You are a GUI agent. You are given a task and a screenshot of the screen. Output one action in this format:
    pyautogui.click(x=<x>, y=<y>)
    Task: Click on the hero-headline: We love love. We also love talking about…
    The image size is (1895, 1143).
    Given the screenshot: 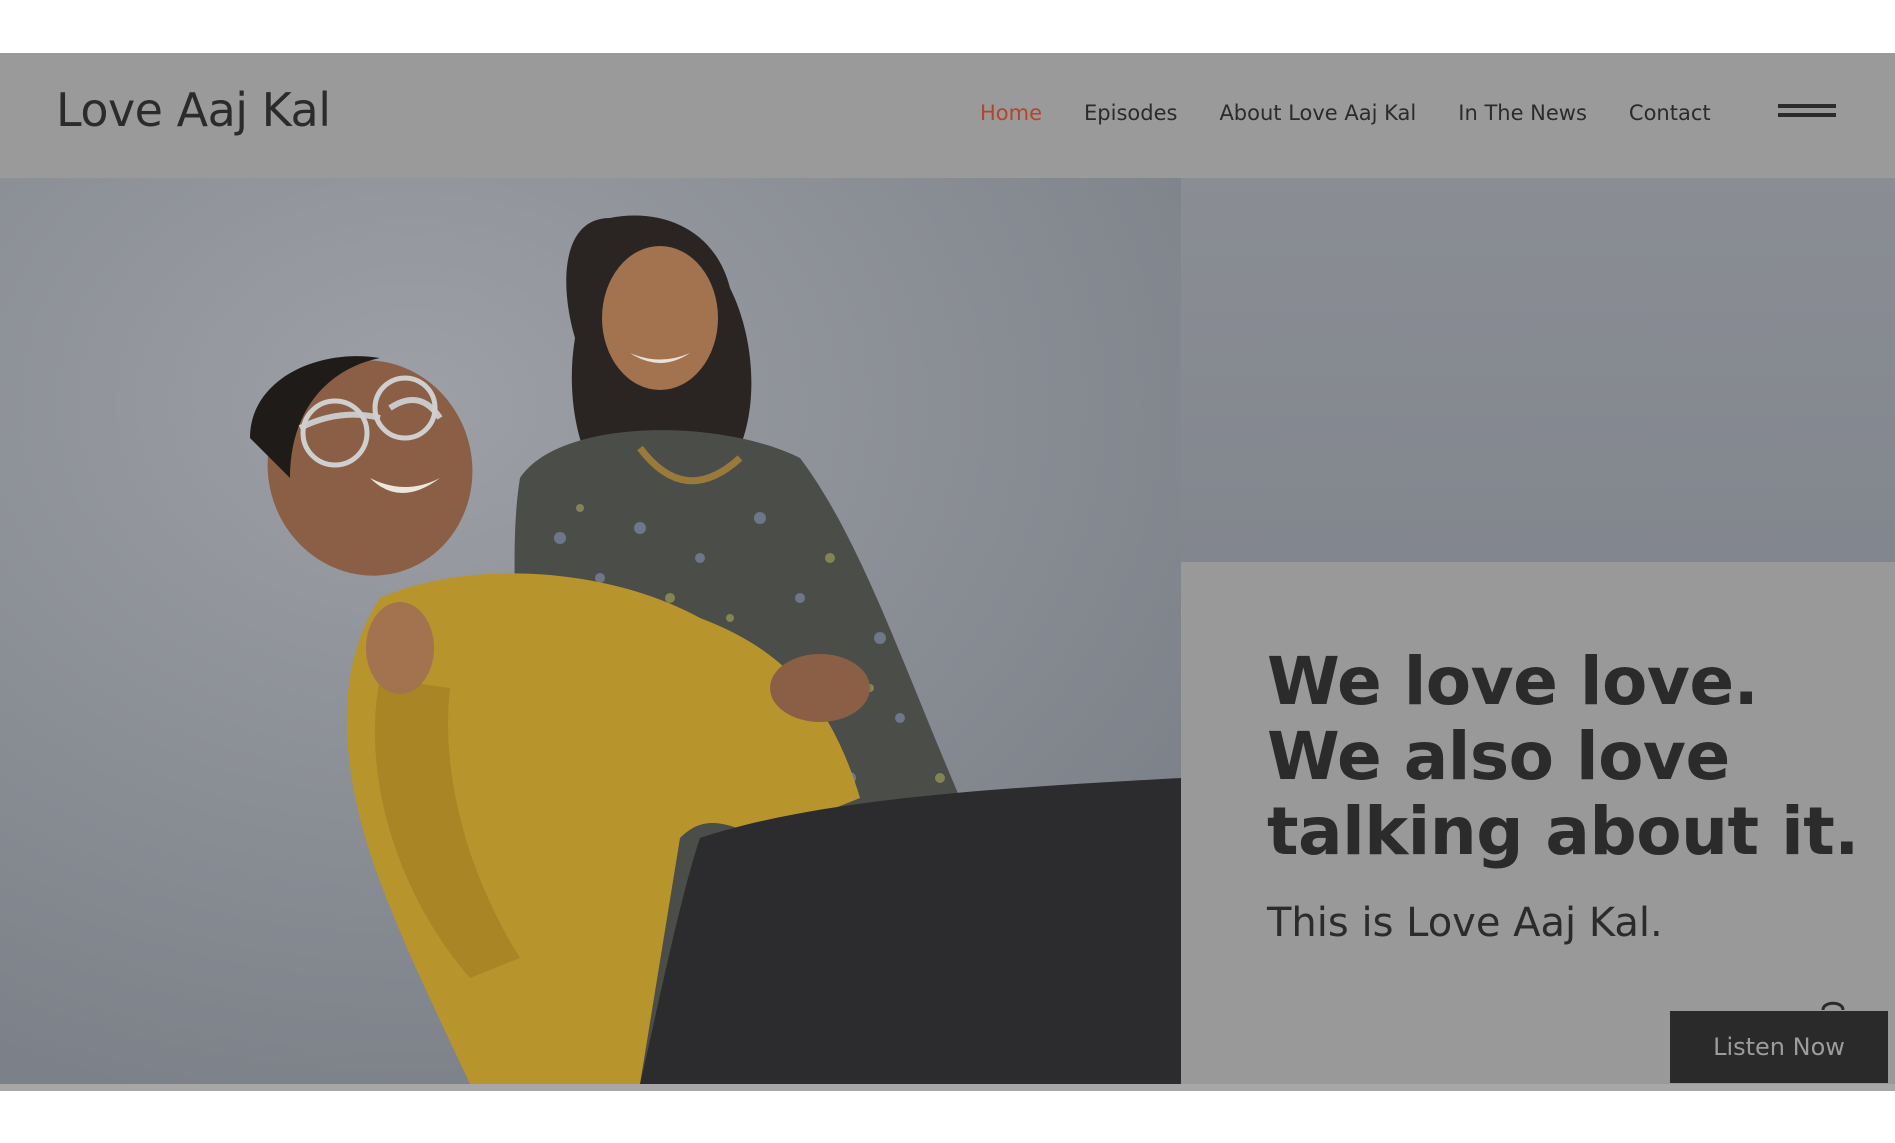 What is the action you would take?
    pyautogui.click(x=1567, y=756)
    